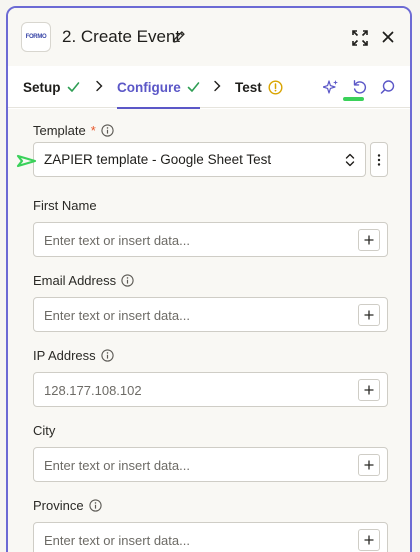  I want to click on sparkle-icon, so click(331, 87).